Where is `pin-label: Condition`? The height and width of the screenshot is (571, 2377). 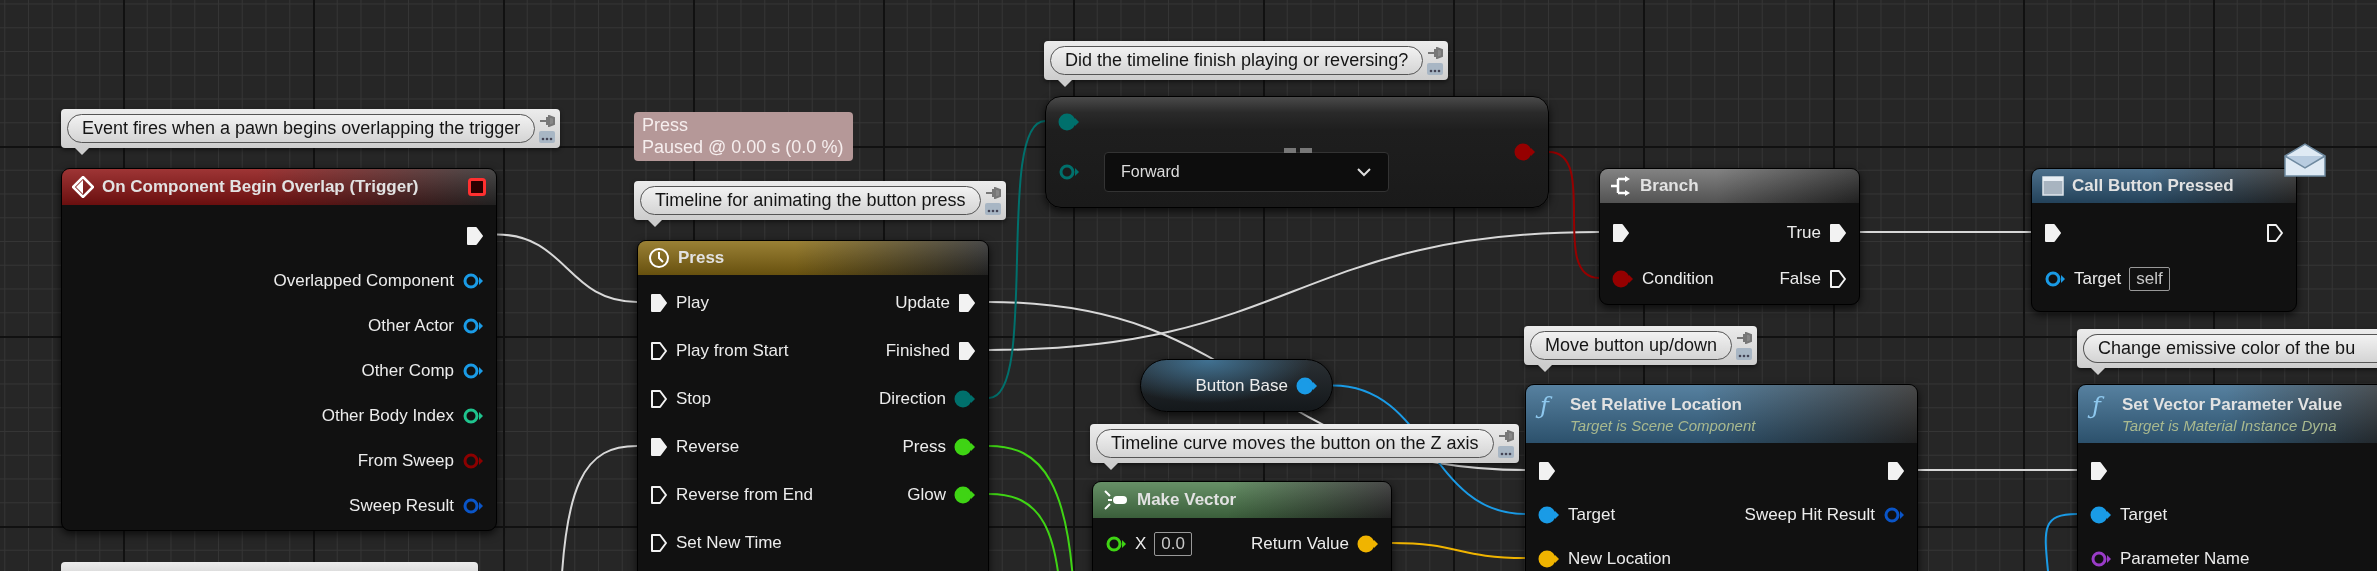
pin-label: Condition is located at coordinates (1678, 279).